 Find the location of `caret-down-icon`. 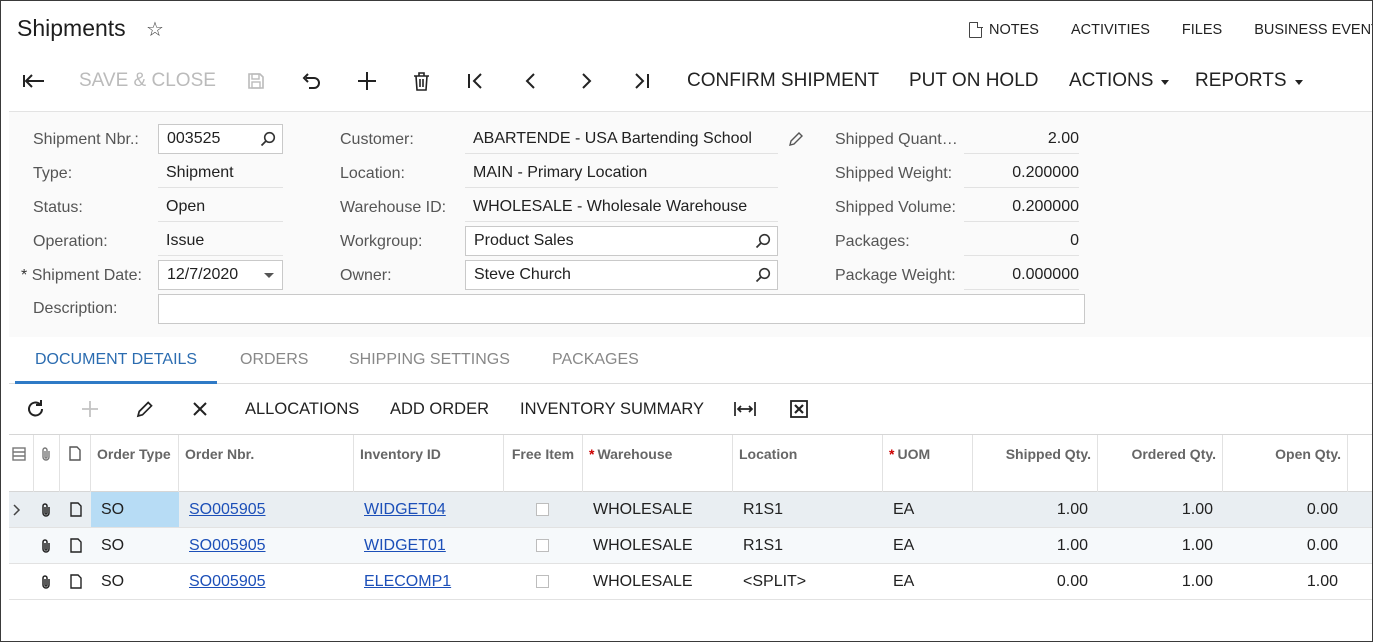

caret-down-icon is located at coordinates (1298, 82).